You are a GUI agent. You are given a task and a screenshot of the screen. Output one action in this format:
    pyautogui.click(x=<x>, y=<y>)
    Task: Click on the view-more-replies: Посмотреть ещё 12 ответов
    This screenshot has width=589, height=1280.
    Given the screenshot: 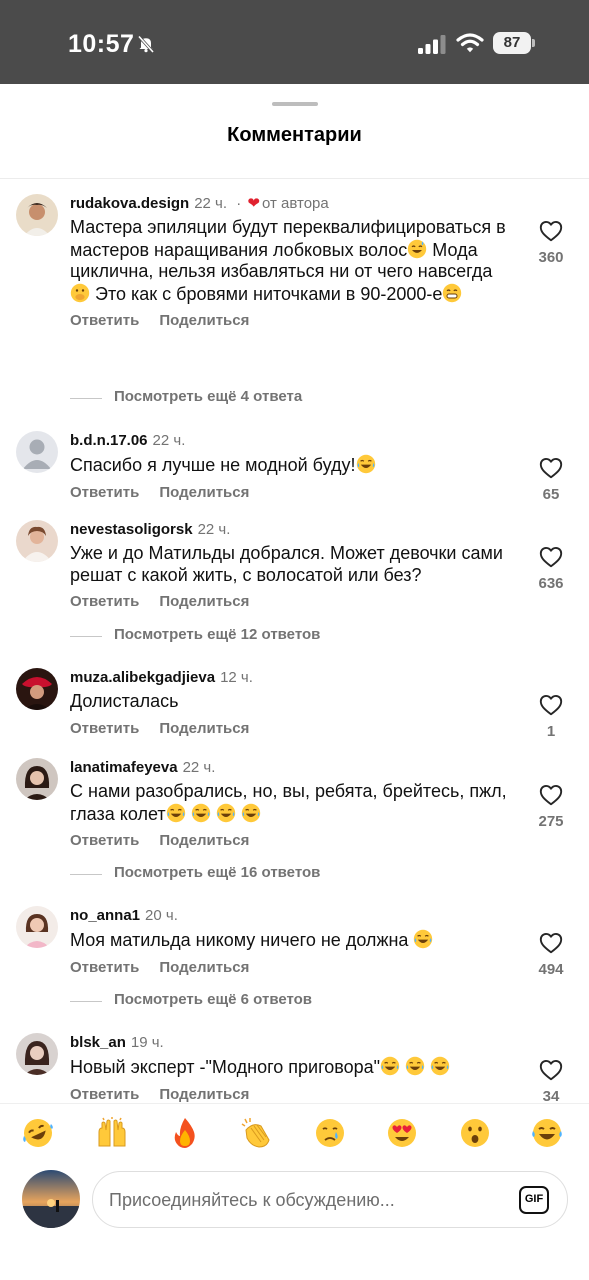 What is the action you would take?
    pyautogui.click(x=280, y=636)
    